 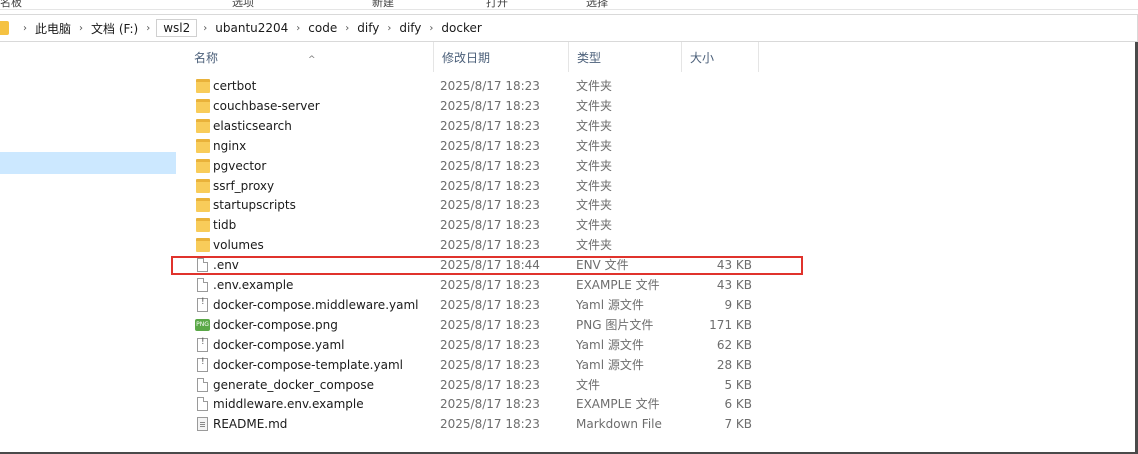 I want to click on file-row: pgvector 2025/8/17 18:23 文件夹, so click(x=496, y=166).